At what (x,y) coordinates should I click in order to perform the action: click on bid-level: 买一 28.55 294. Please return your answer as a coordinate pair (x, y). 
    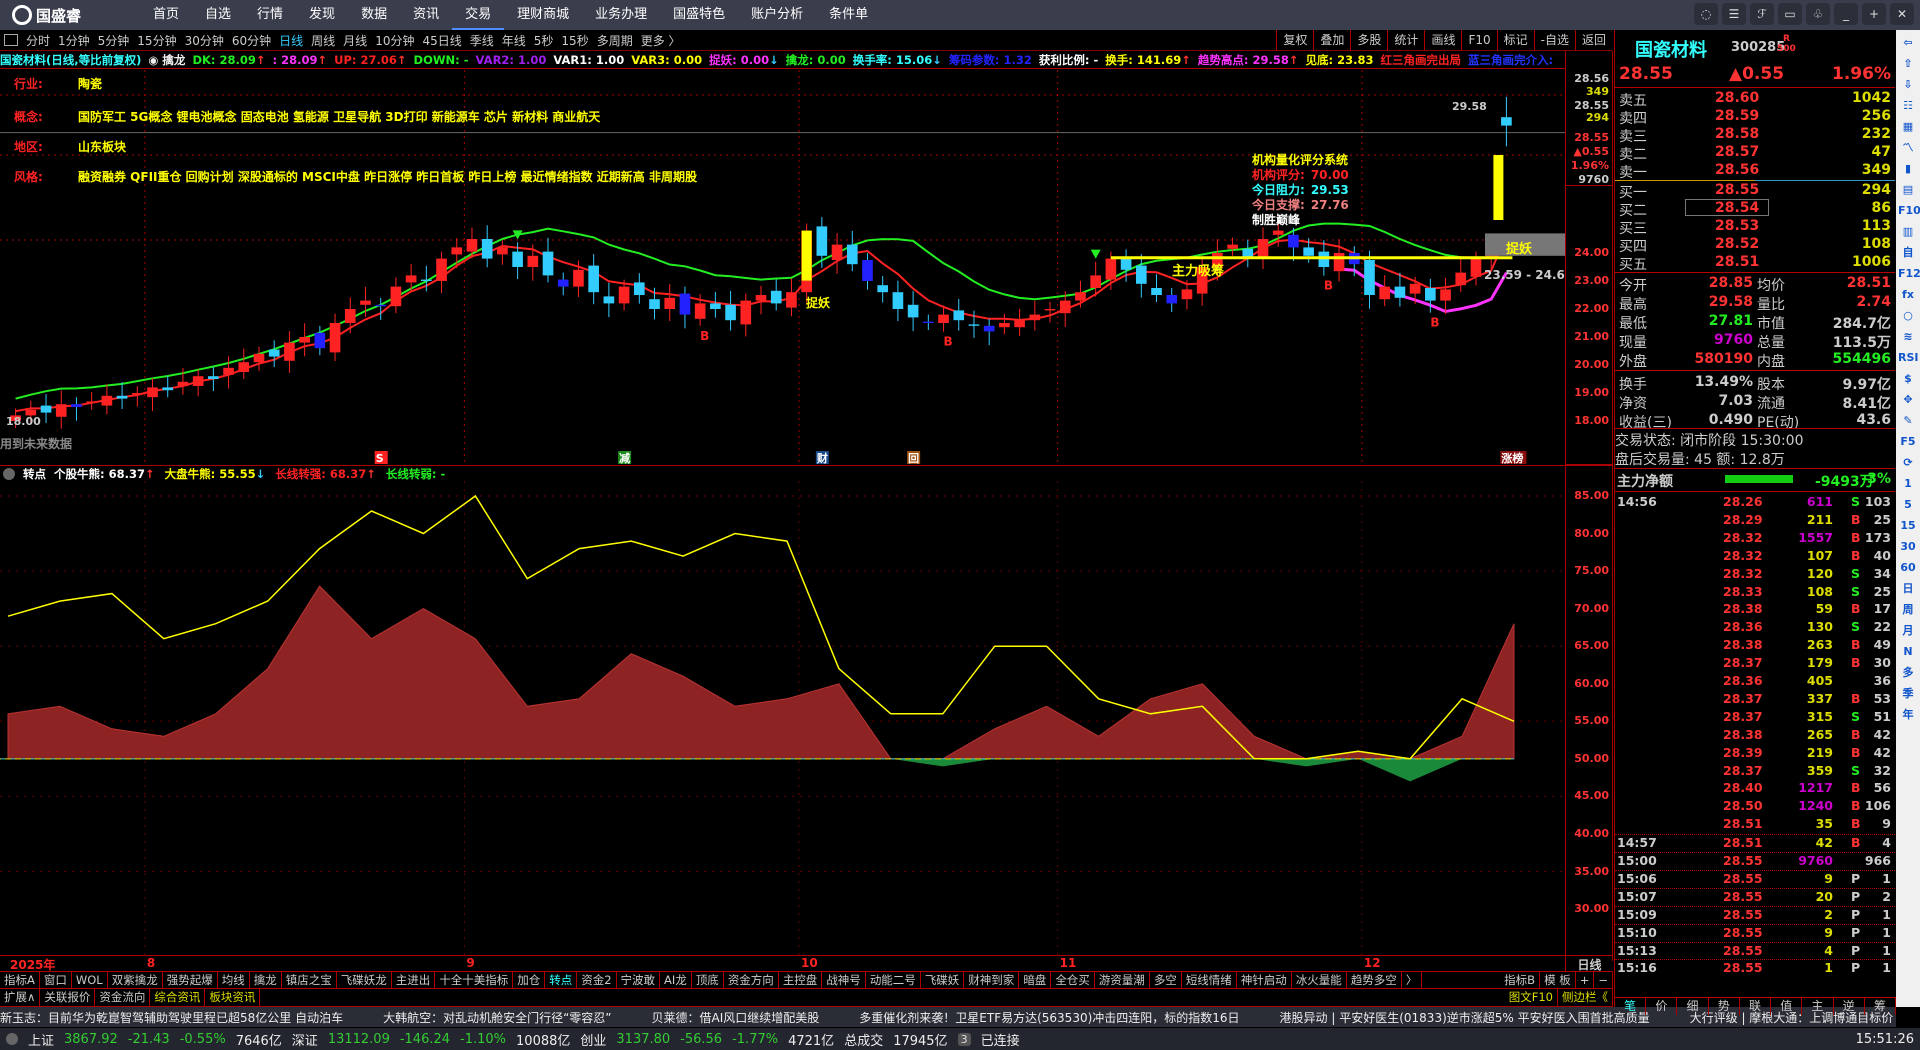
    Looking at the image, I should click on (1755, 191).